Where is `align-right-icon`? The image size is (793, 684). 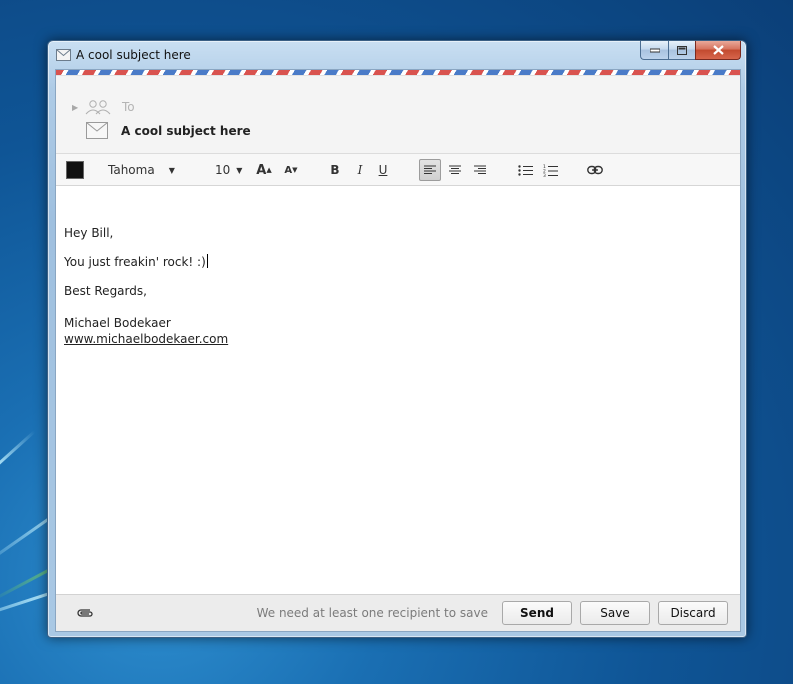
align-right-icon is located at coordinates (480, 169).